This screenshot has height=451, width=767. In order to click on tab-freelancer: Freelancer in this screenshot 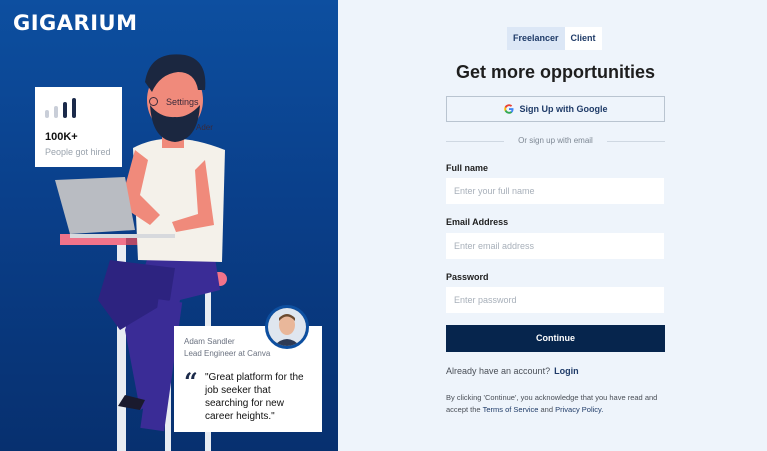, I will do `click(536, 38)`.